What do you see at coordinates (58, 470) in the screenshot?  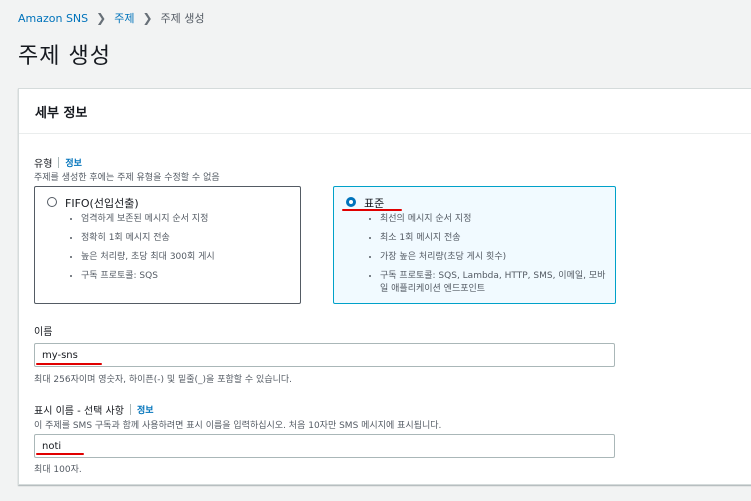 I see `display-name-hint: 최대 100자.` at bounding box center [58, 470].